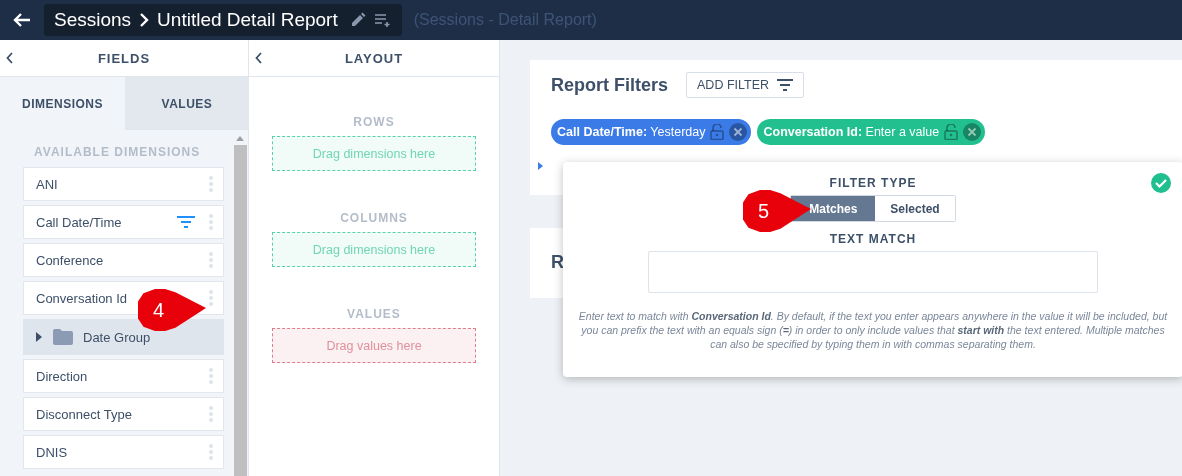 Image resolution: width=1182 pixels, height=476 pixels. What do you see at coordinates (47, 184) in the screenshot?
I see `field-label: ANI` at bounding box center [47, 184].